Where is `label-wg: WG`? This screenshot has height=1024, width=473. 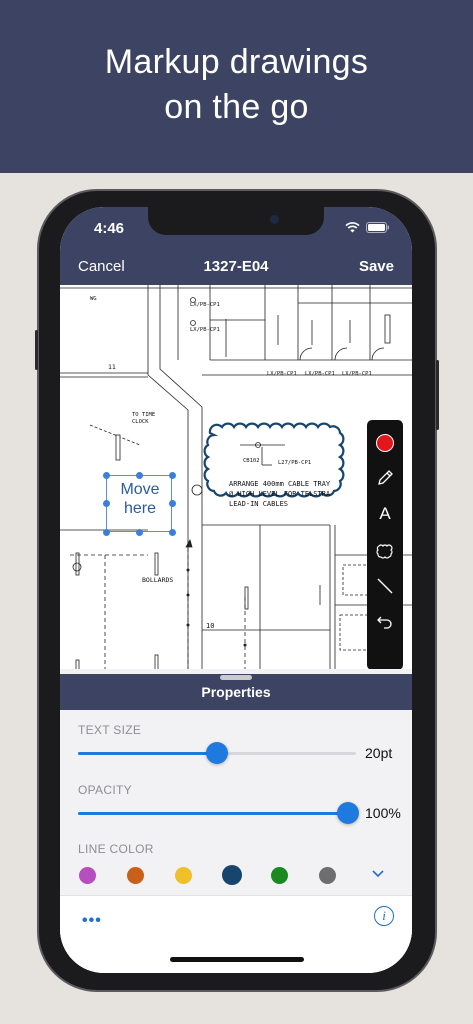
label-wg: WG is located at coordinates (93, 299).